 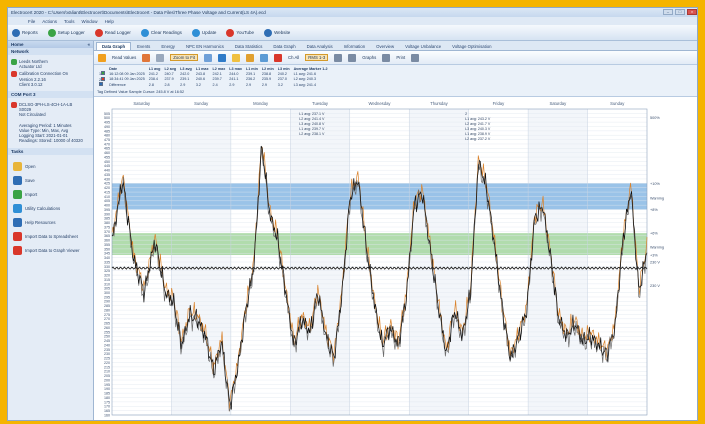 I want to click on menu-tools: Tools, so click(x=69, y=21).